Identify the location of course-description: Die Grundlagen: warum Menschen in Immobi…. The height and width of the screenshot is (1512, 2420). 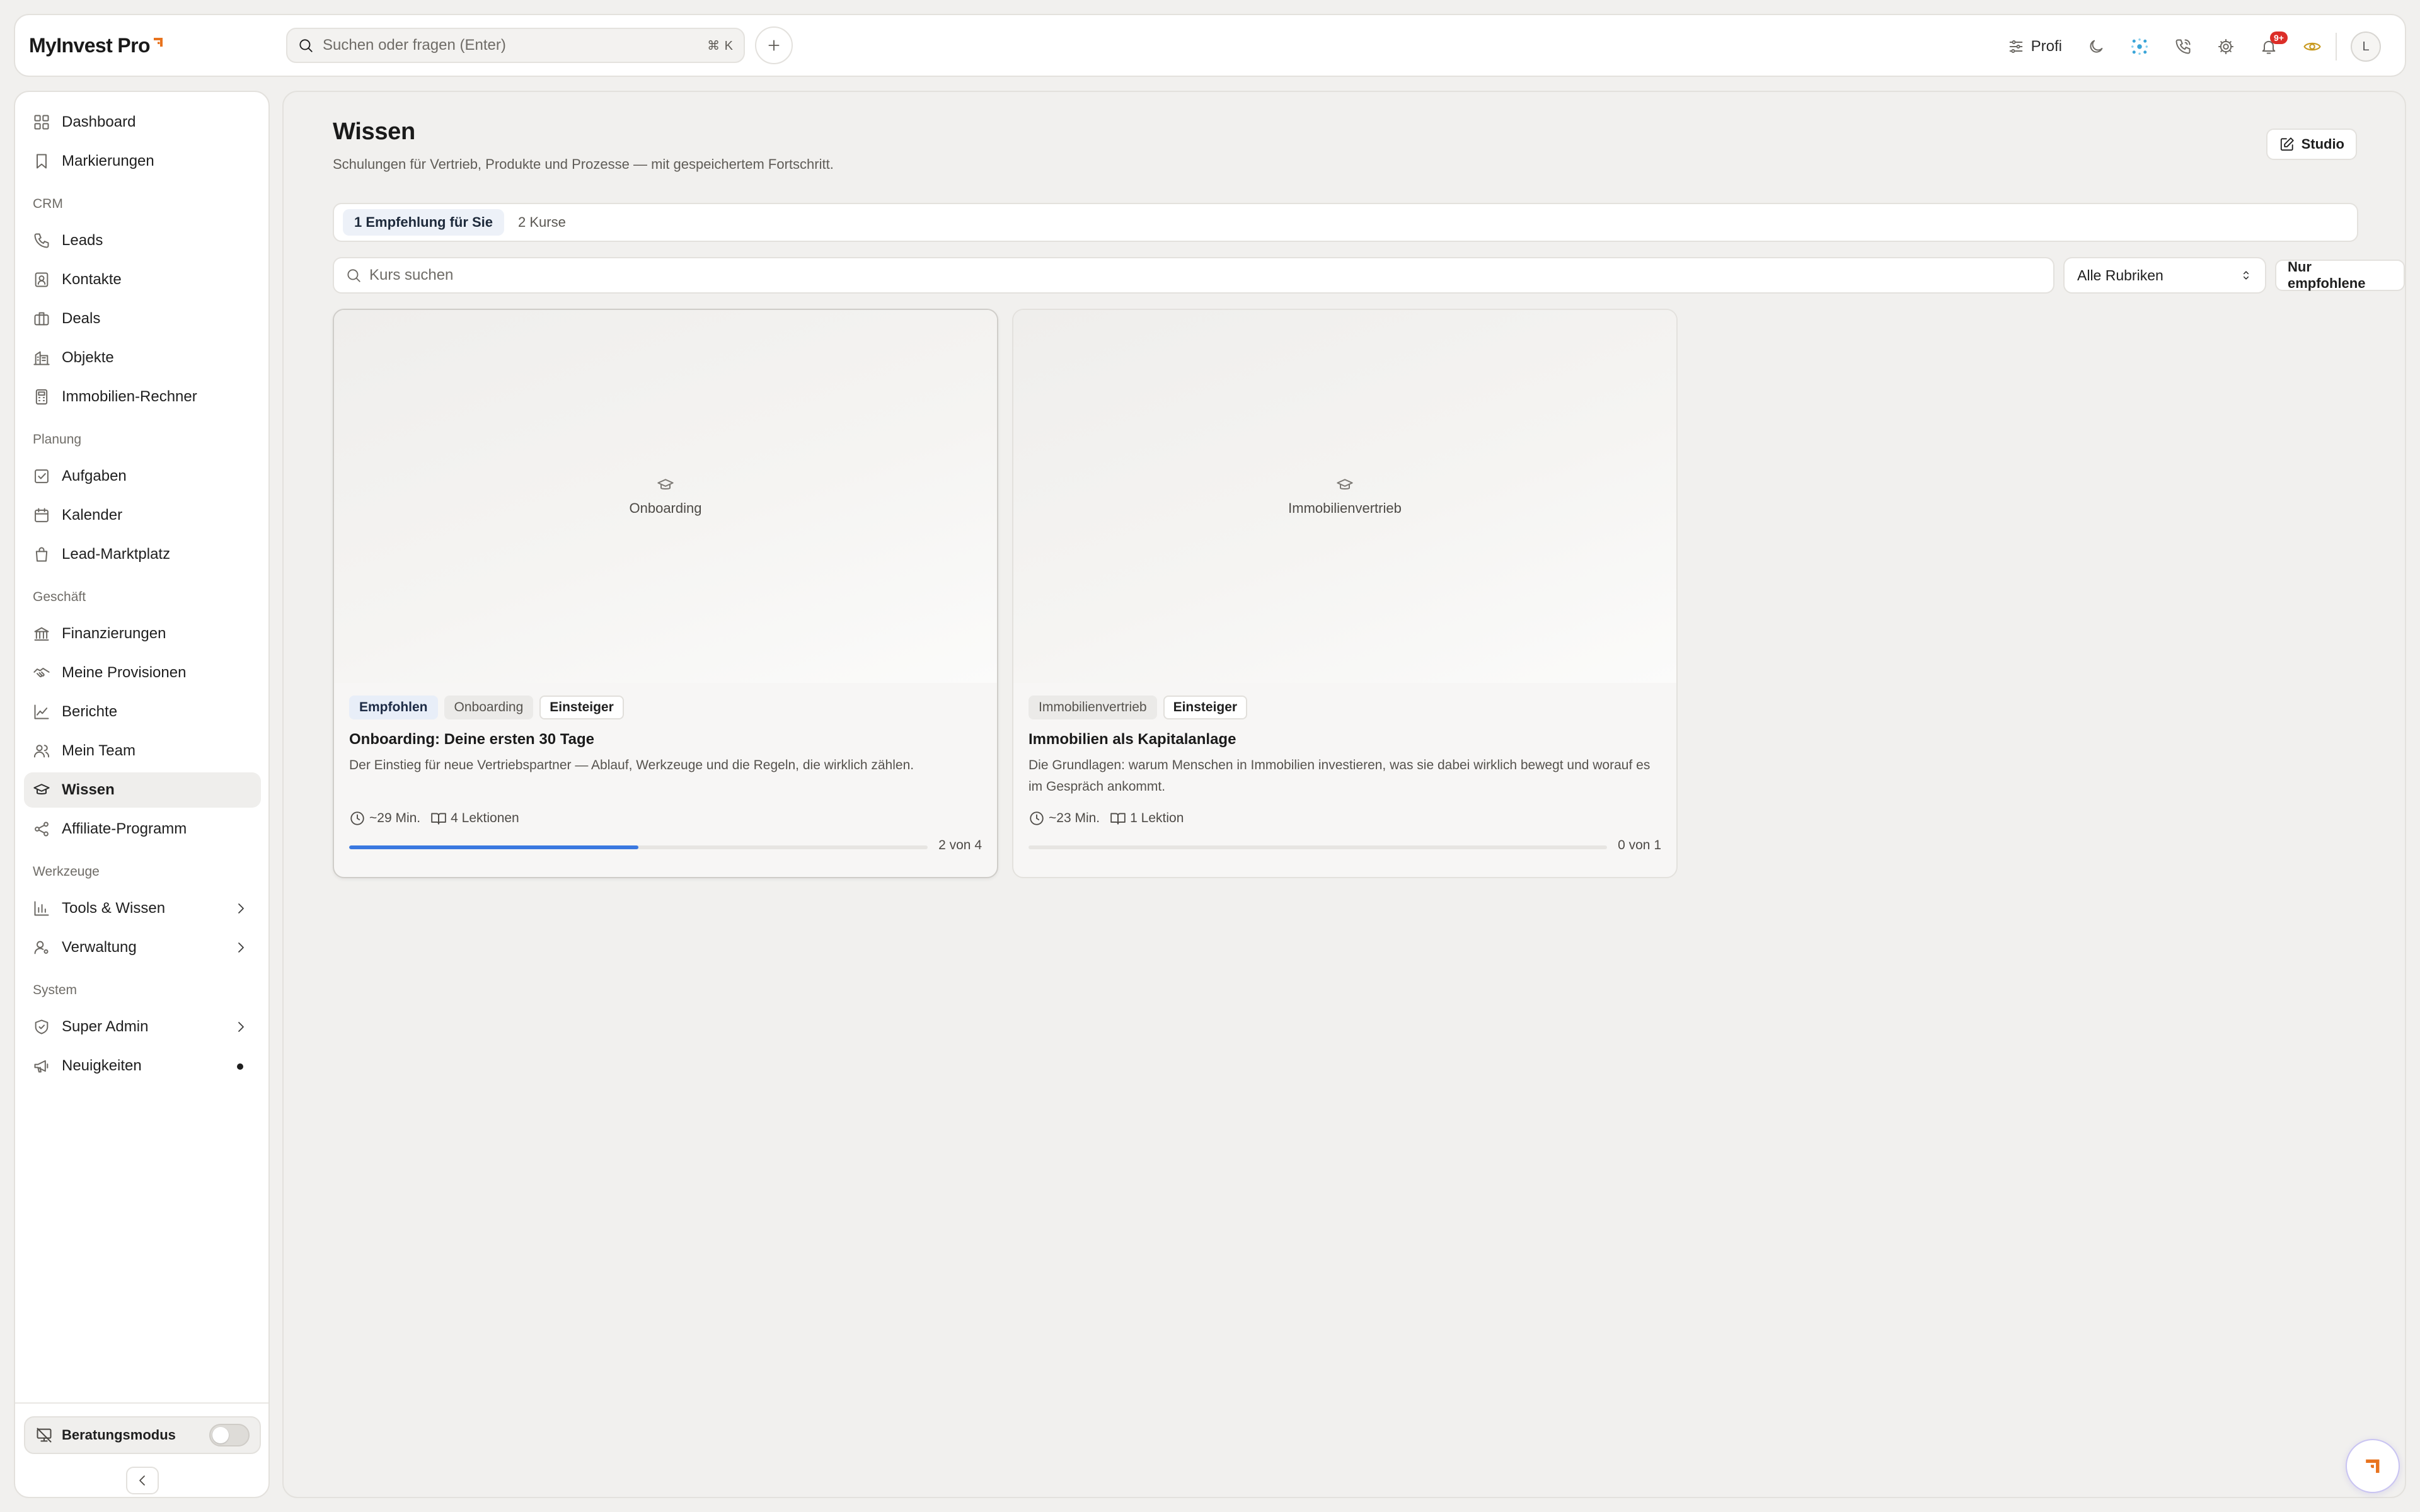
(1340, 776).